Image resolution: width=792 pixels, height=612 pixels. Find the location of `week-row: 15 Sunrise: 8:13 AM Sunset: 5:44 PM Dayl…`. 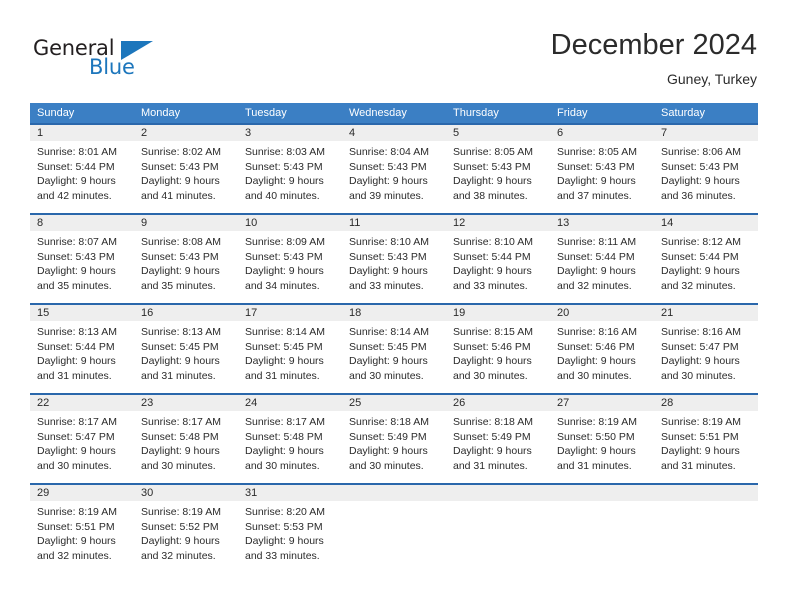

week-row: 15 Sunrise: 8:13 AM Sunset: 5:44 PM Dayl… is located at coordinates (394, 348).